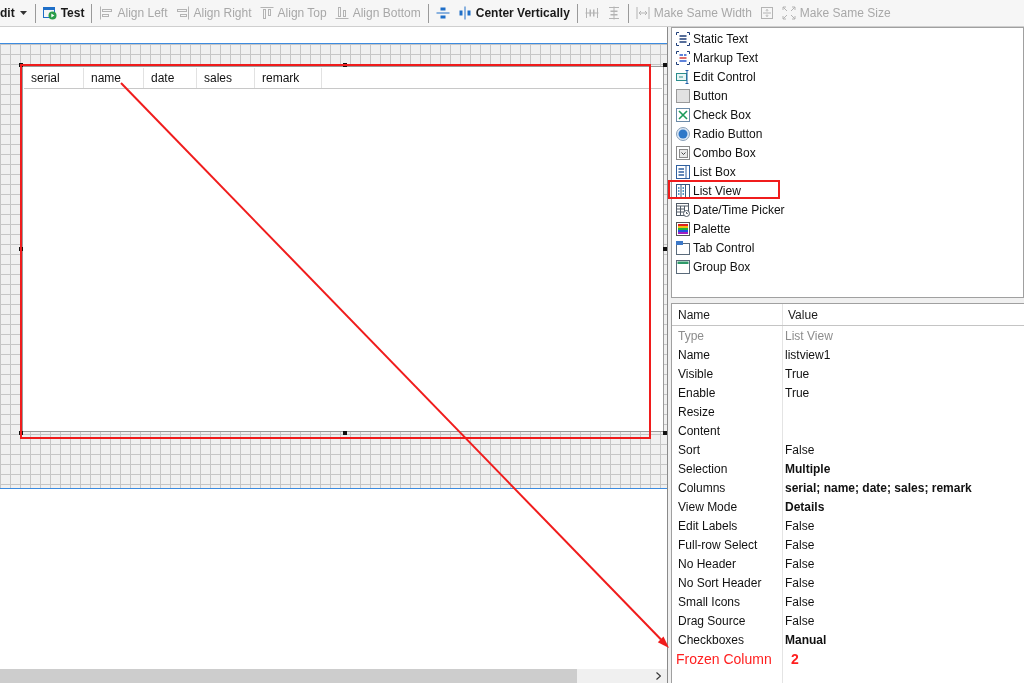 Image resolution: width=1024 pixels, height=683 pixels. Describe the element at coordinates (711, 640) in the screenshot. I see `property-name: Checkboxes` at that location.